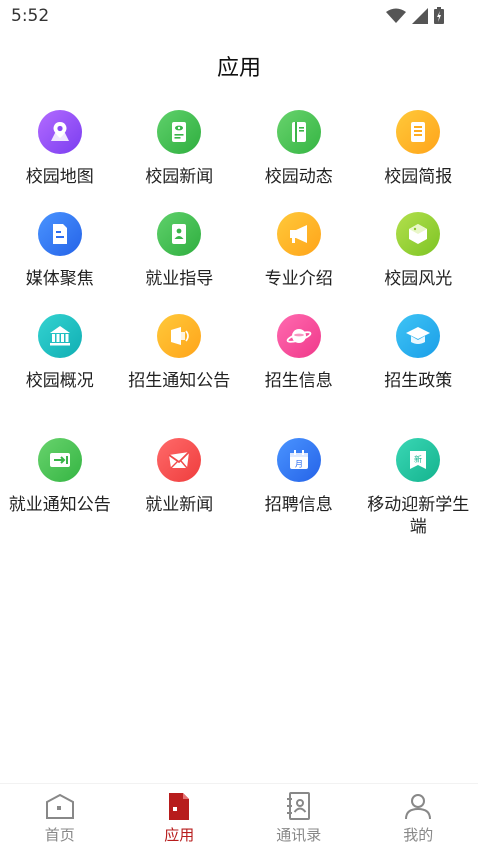 This screenshot has width=478, height=850. I want to click on document-icon, so click(418, 132).